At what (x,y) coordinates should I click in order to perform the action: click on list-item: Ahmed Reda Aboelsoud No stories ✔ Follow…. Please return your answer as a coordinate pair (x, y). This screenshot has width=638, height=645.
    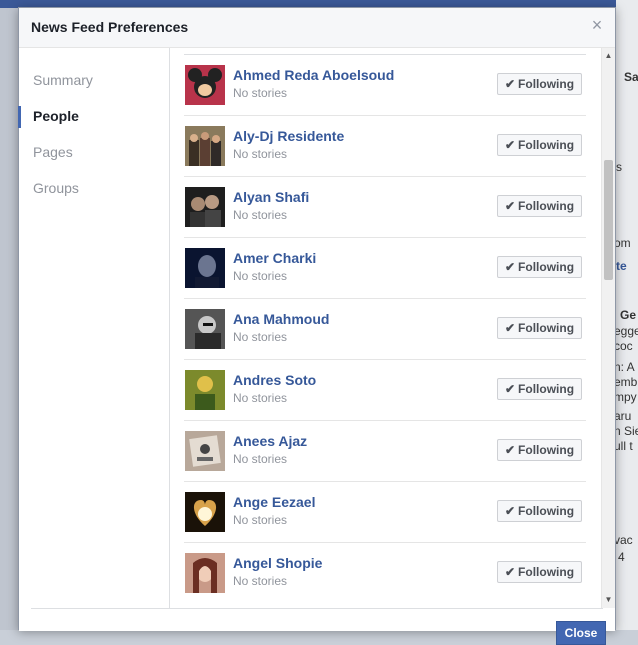
    Looking at the image, I should click on (385, 84).